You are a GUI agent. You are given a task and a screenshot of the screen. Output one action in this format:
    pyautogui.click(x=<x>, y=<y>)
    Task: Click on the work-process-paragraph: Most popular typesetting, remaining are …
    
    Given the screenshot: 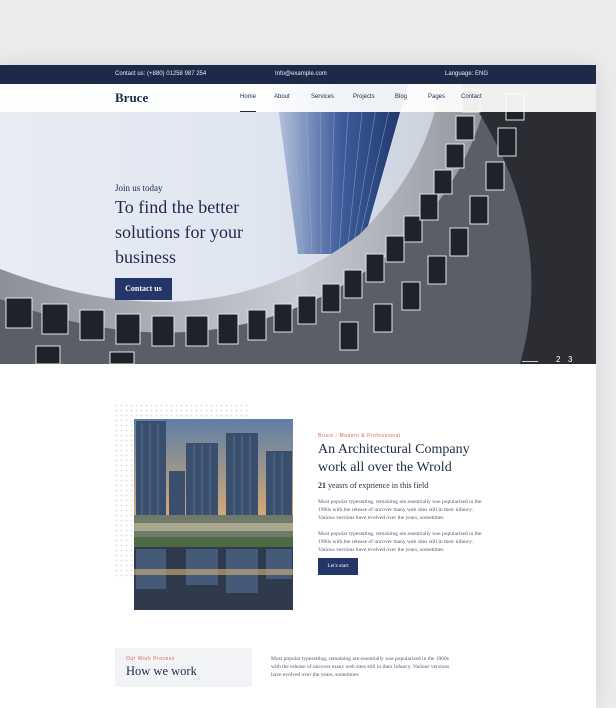 What is the action you would take?
    pyautogui.click(x=360, y=667)
    